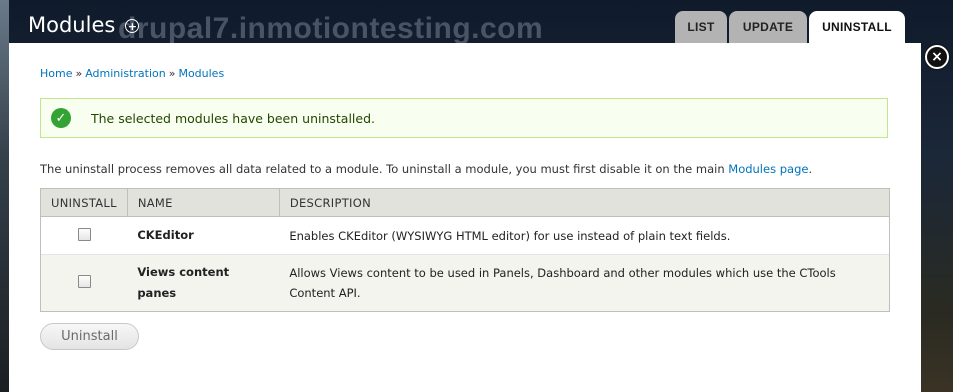 Image resolution: width=953 pixels, height=392 pixels. What do you see at coordinates (4, 196) in the screenshot?
I see `backdrop-edge` at bounding box center [4, 196].